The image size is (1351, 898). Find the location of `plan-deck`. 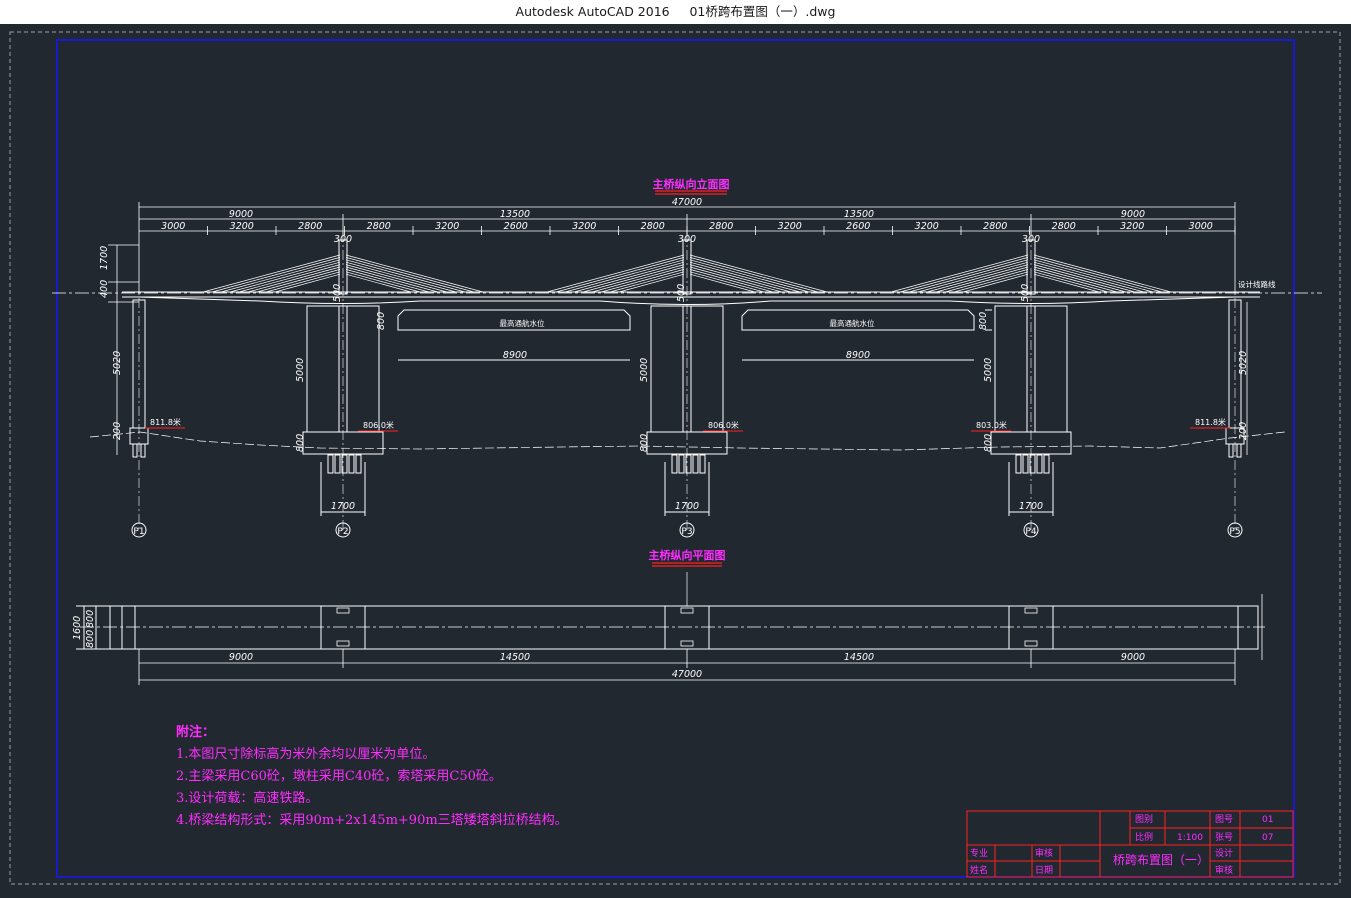

plan-deck is located at coordinates (667, 627).